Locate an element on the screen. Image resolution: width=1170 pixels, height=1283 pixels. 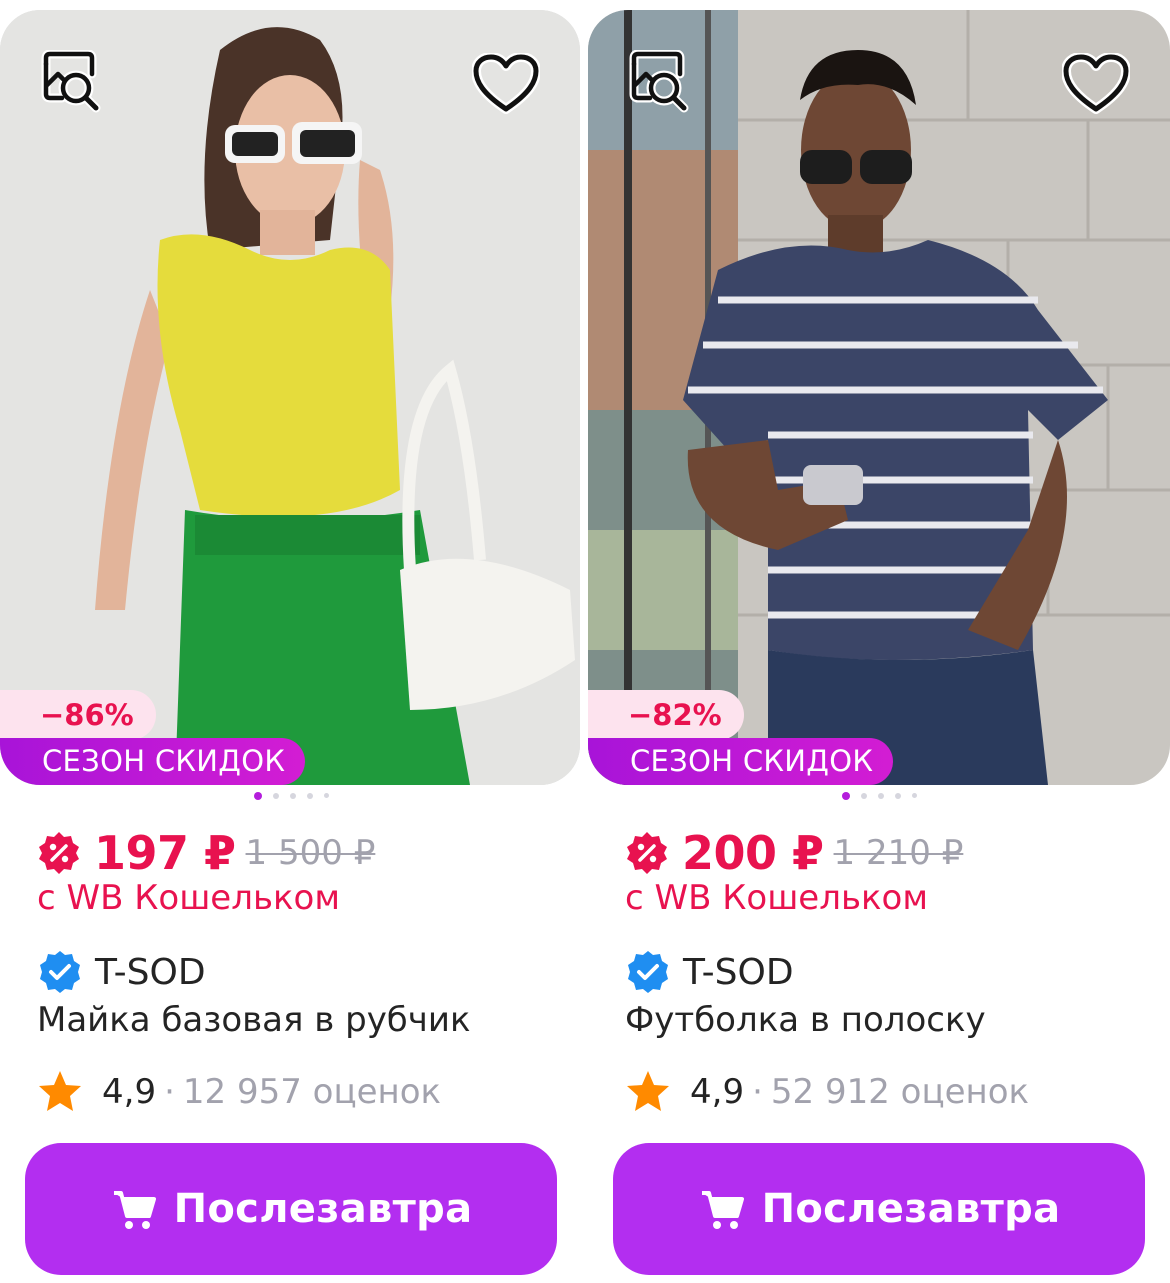
discount-badge: −86% is located at coordinates (78, 715).